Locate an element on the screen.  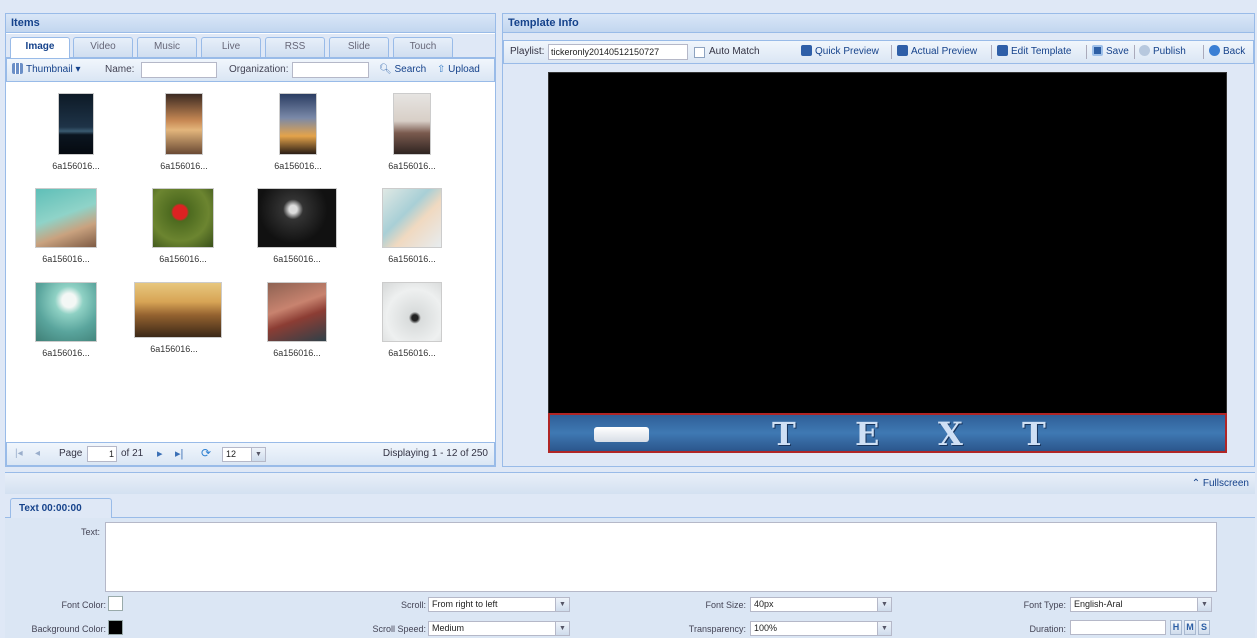
last-page-icon: ▸| is located at coordinates (179, 453).